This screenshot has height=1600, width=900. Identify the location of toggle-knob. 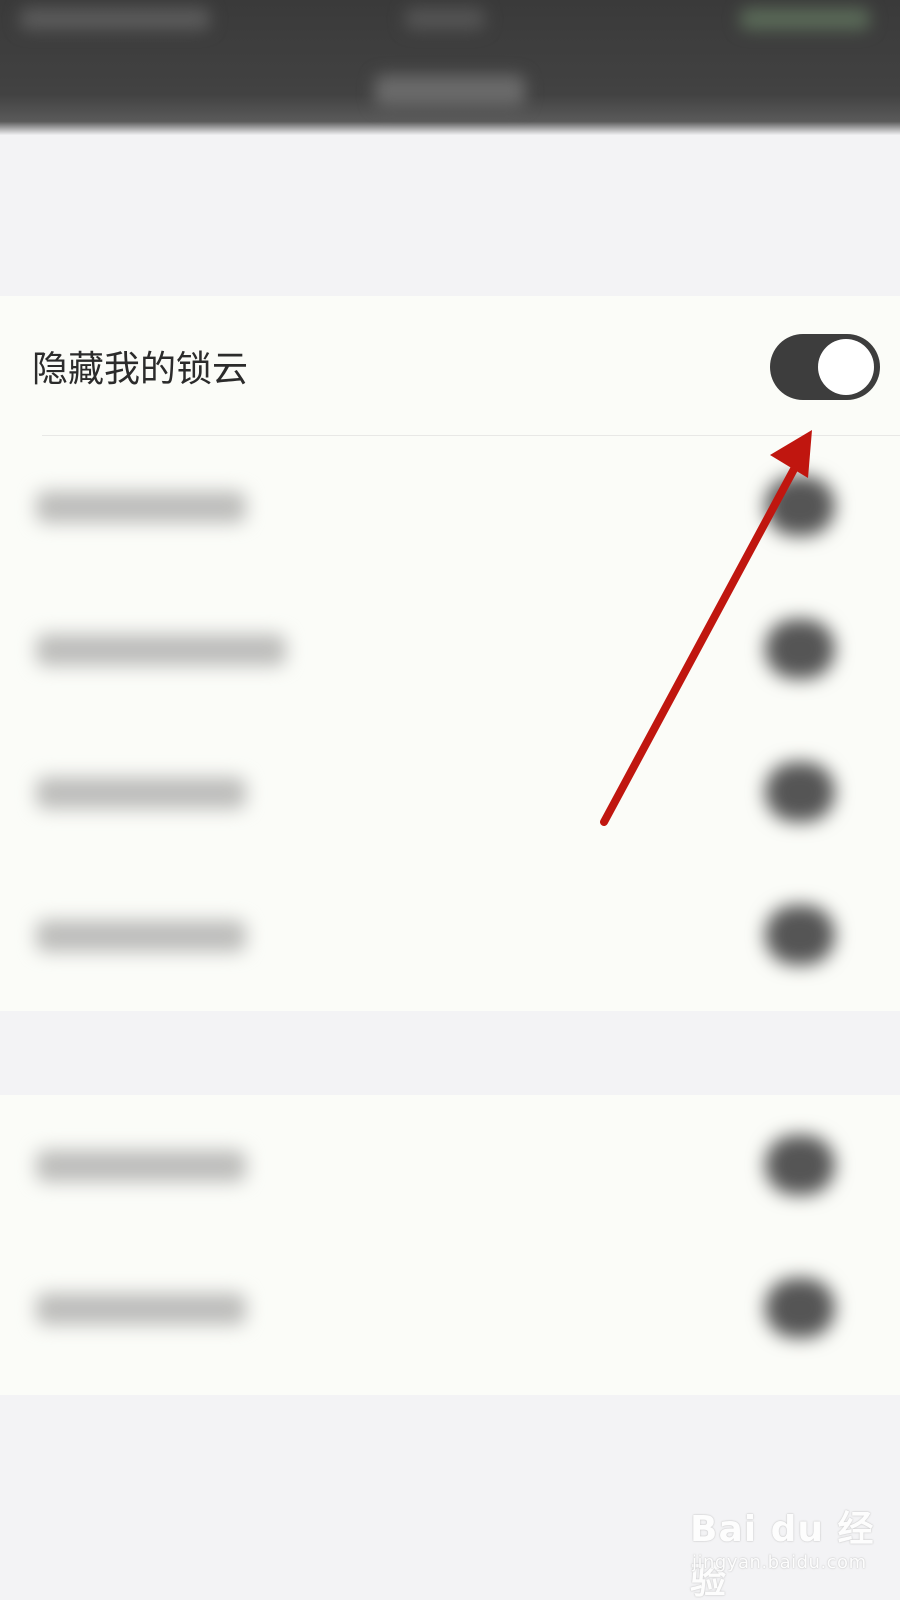
(846, 367).